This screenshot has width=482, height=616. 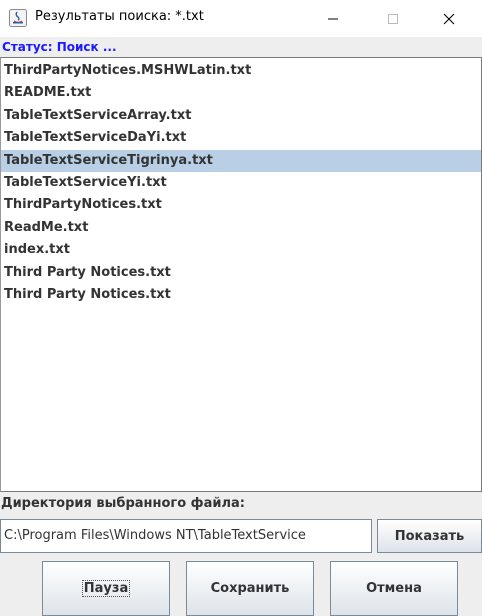 I want to click on file-list-item: TableTextServiceYi.txt, so click(x=241, y=183).